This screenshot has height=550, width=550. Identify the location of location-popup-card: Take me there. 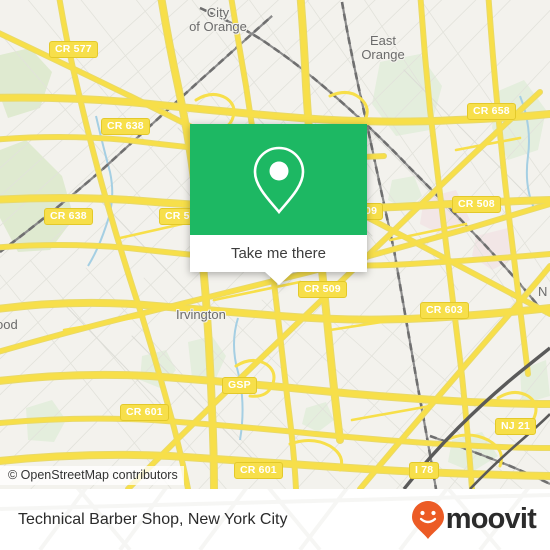
(278, 204).